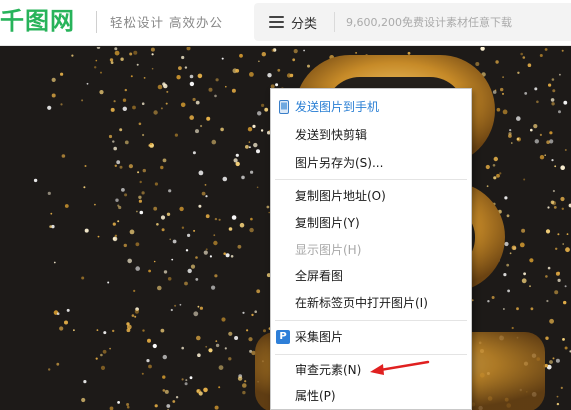  I want to click on menu-item-inspect-element: 审查元素(N), so click(371, 370).